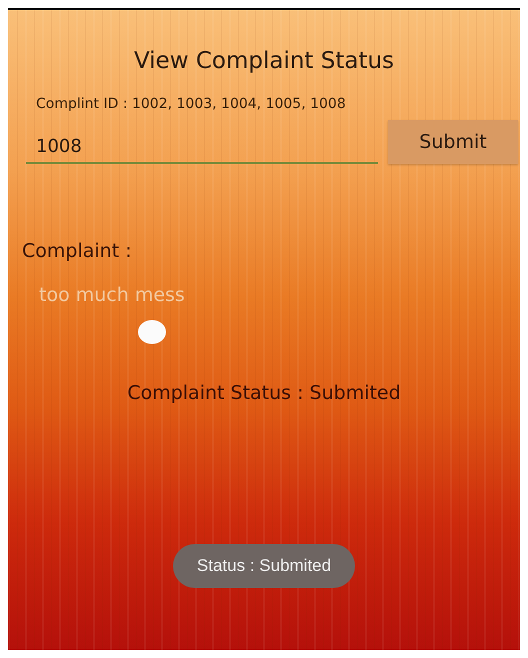 This screenshot has width=528, height=658. I want to click on complaint-id-field: 1008, so click(202, 147).